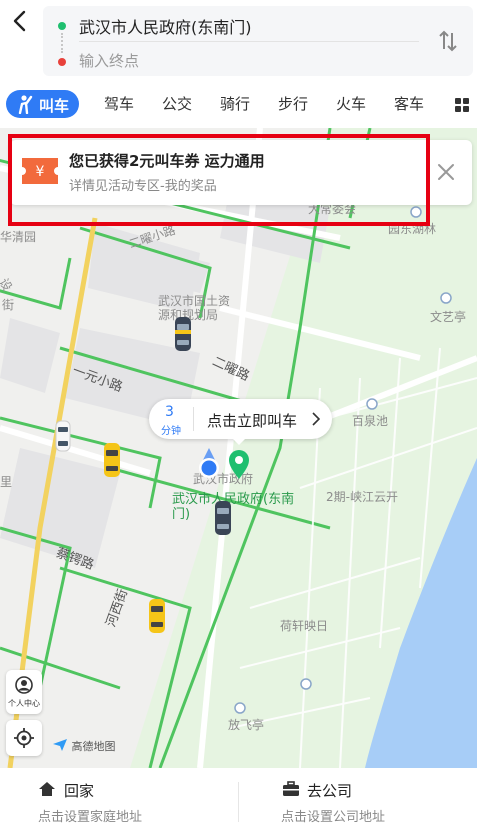 The image size is (477, 830). I want to click on route-input-box: 武汉市人民政府(东南门) 输入终点, so click(258, 41).